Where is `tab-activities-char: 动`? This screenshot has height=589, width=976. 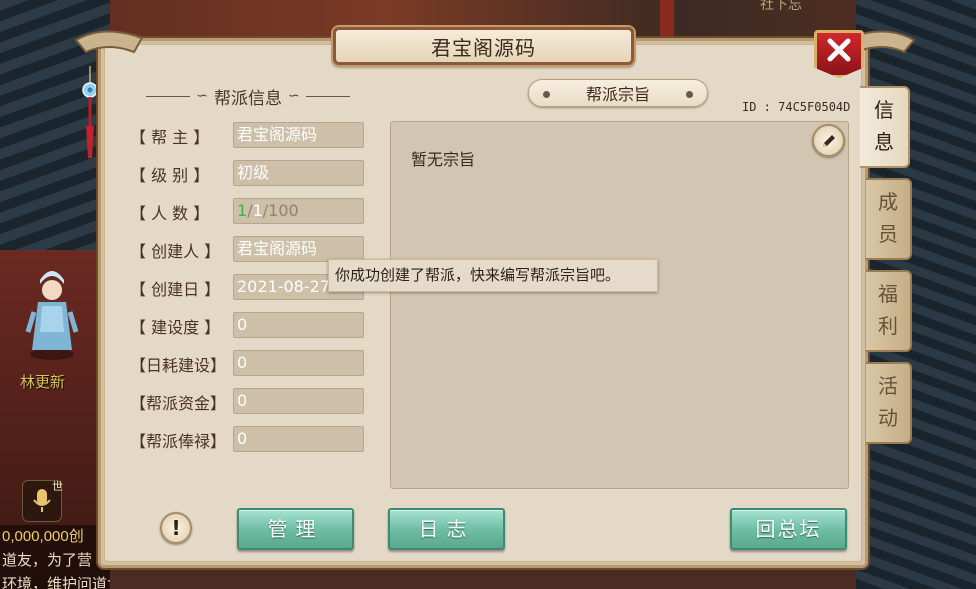 tab-activities-char: 动 is located at coordinates (888, 418).